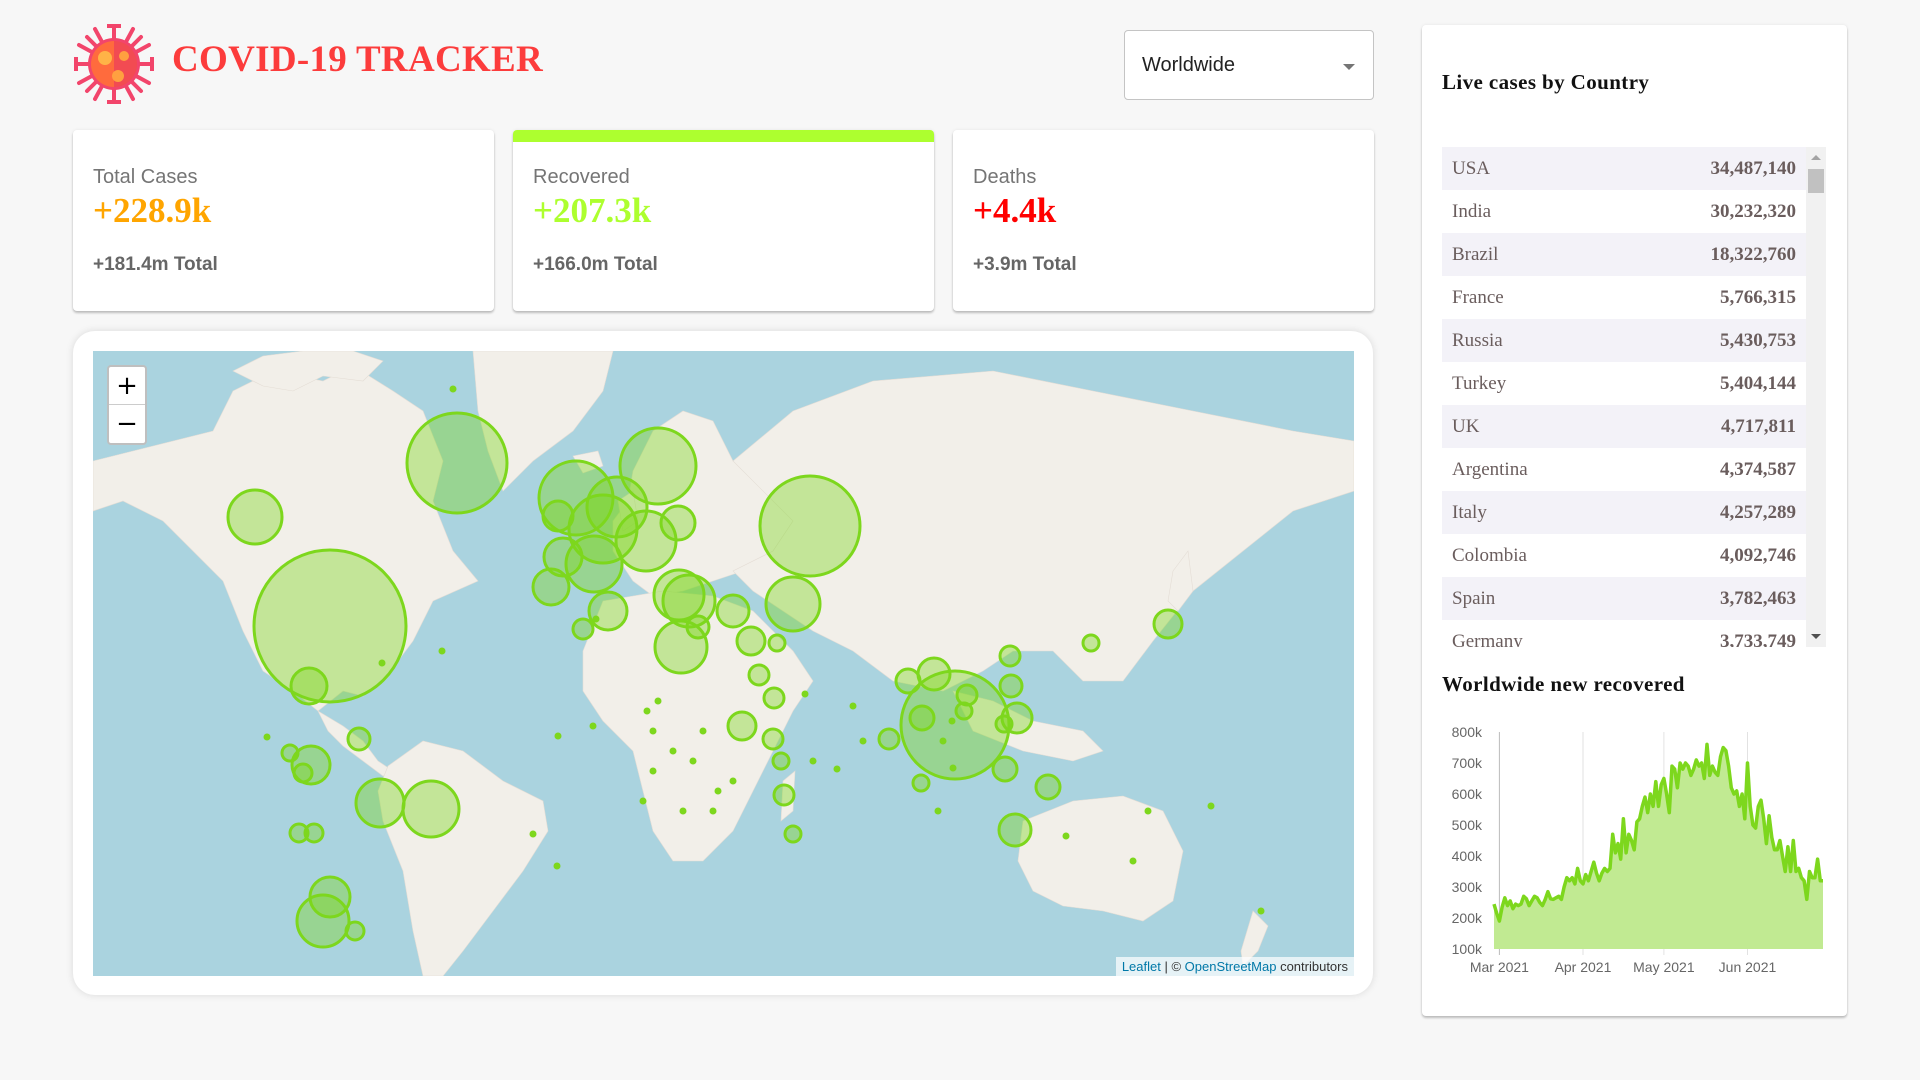 The width and height of the screenshot is (1920, 1080). Describe the element at coordinates (1479, 383) in the screenshot. I see `country-name: Turkey` at that location.